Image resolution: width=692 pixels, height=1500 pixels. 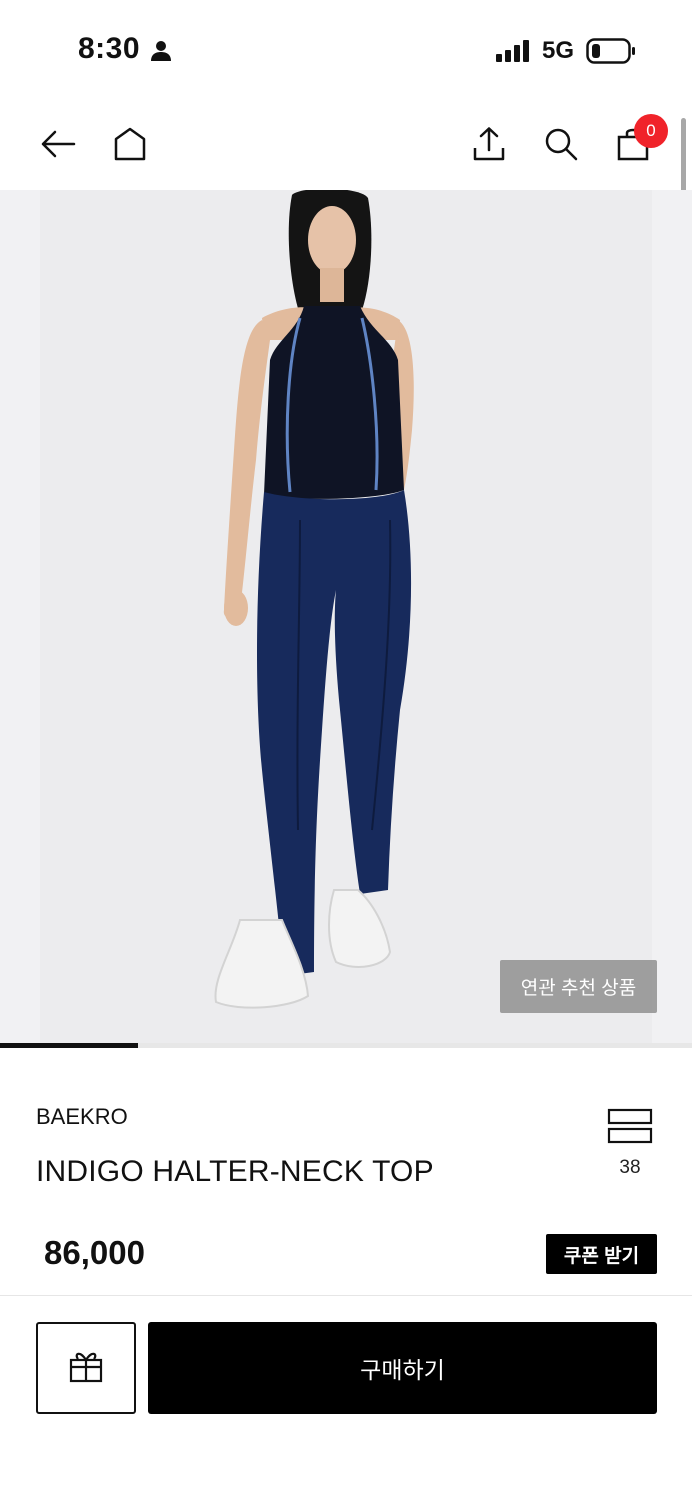 What do you see at coordinates (94, 1252) in the screenshot?
I see `product-price: 86,000` at bounding box center [94, 1252].